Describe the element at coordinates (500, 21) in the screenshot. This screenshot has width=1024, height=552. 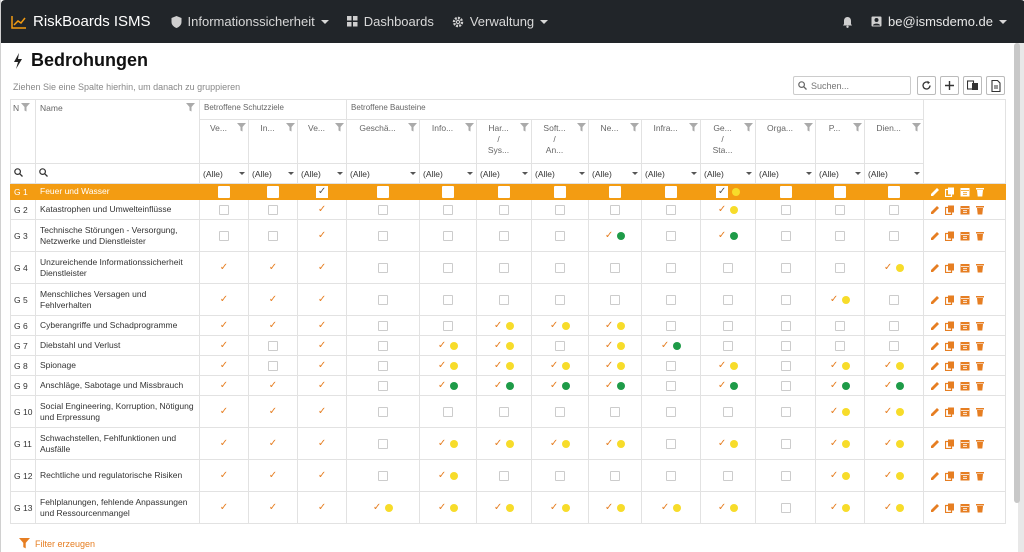
I see `nav-verwaltung: Verwaltung` at that location.